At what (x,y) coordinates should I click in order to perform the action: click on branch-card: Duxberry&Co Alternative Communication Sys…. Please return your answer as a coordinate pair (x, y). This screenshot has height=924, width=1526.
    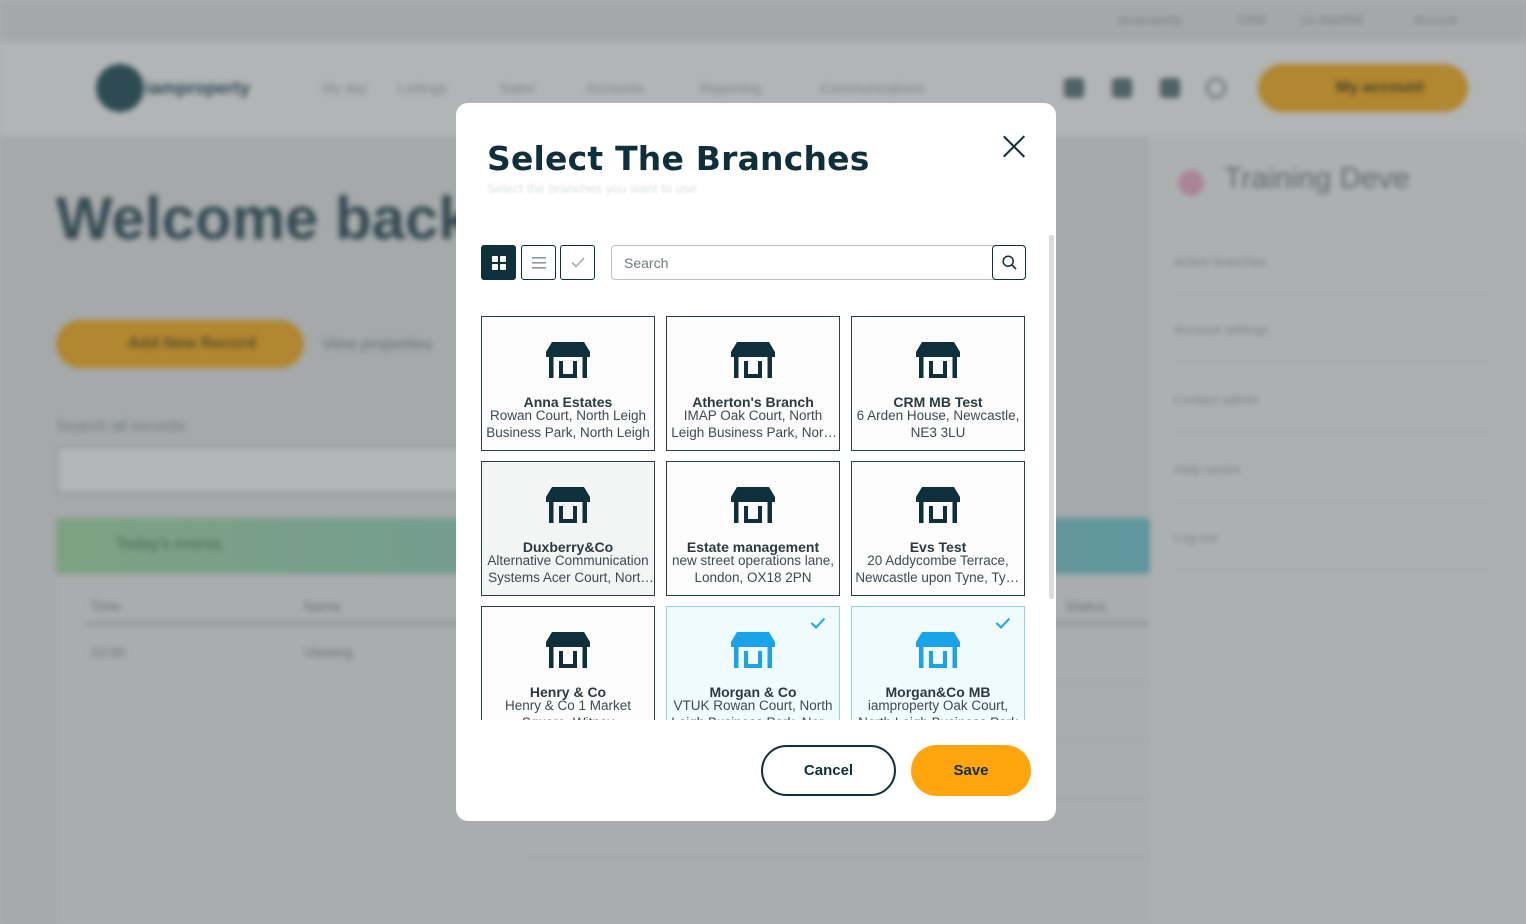
    Looking at the image, I should click on (568, 528).